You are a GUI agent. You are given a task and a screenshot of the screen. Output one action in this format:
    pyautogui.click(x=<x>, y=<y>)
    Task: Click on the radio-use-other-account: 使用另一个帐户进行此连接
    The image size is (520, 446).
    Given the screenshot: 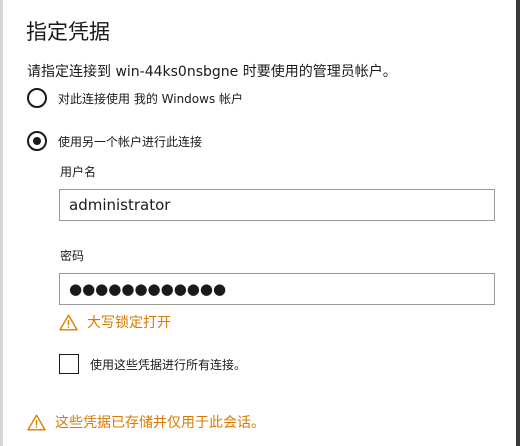 What is the action you would take?
    pyautogui.click(x=114, y=141)
    